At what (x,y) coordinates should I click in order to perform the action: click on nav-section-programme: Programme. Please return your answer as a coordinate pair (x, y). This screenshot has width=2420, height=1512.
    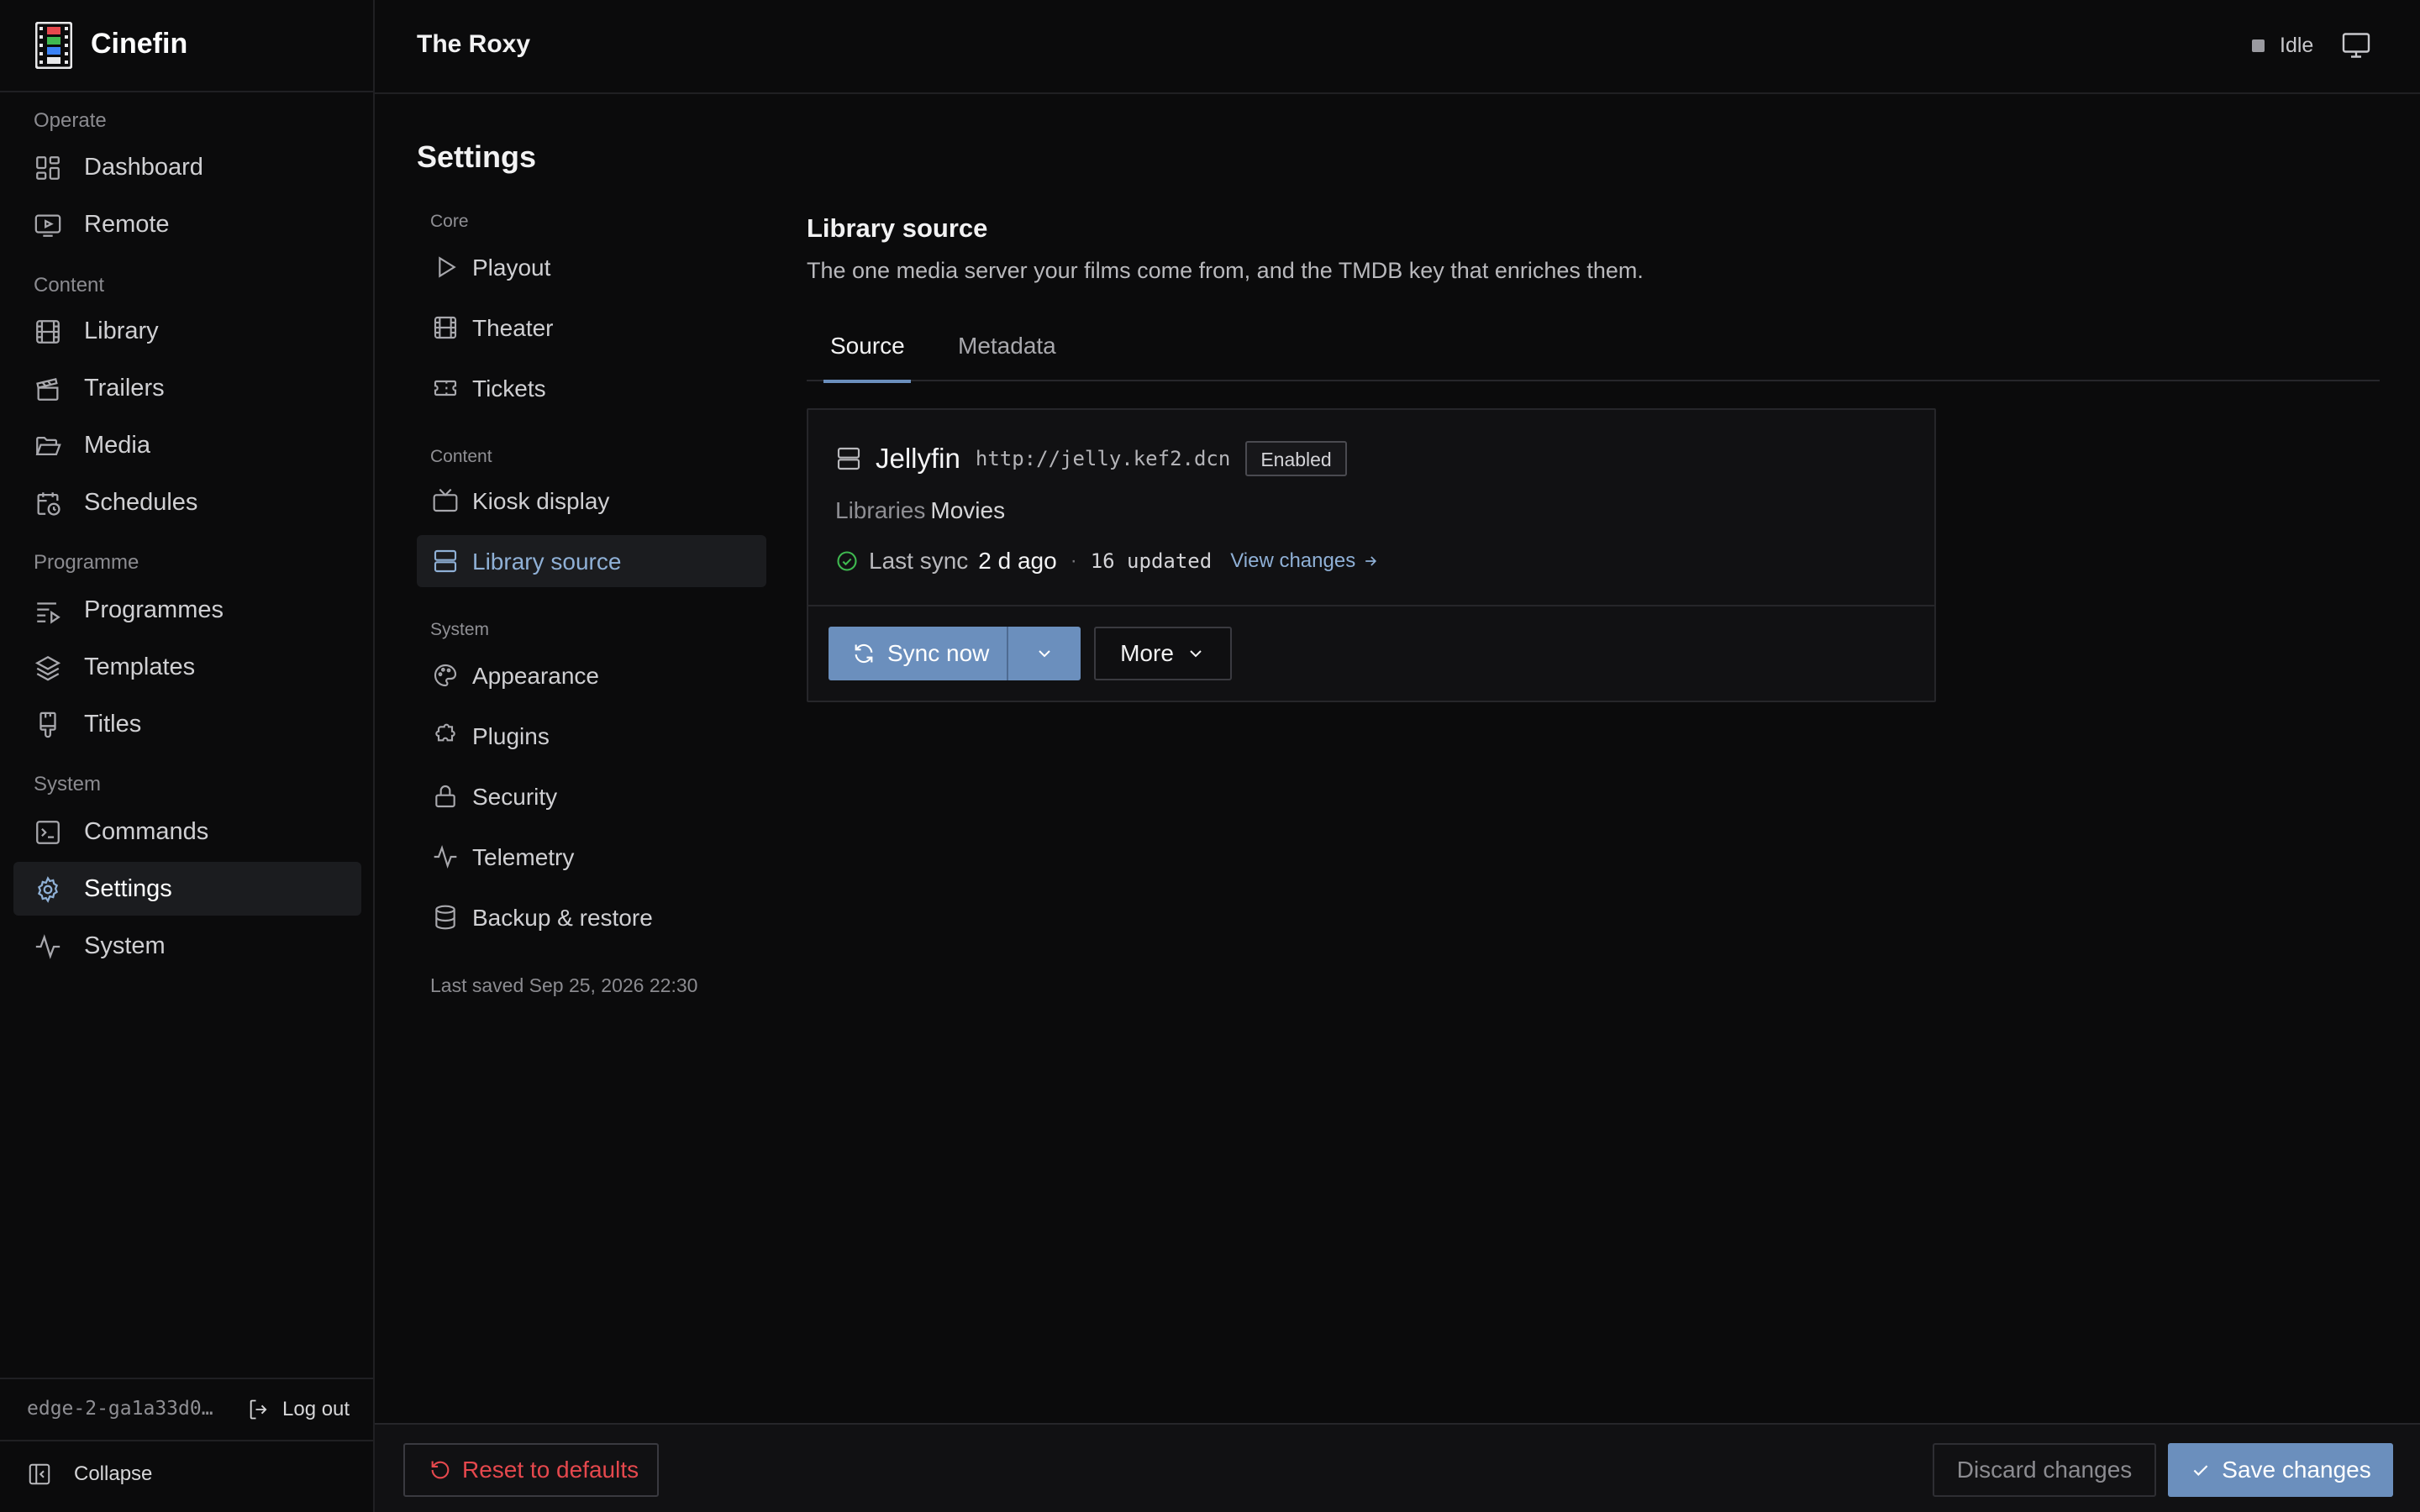
    Looking at the image, I should click on (86, 562).